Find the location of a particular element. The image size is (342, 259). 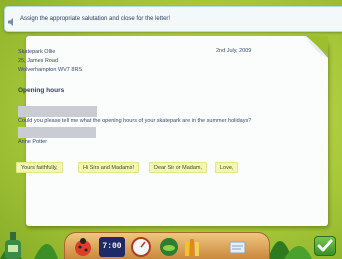

clock-readout: 7:00 is located at coordinates (112, 246).